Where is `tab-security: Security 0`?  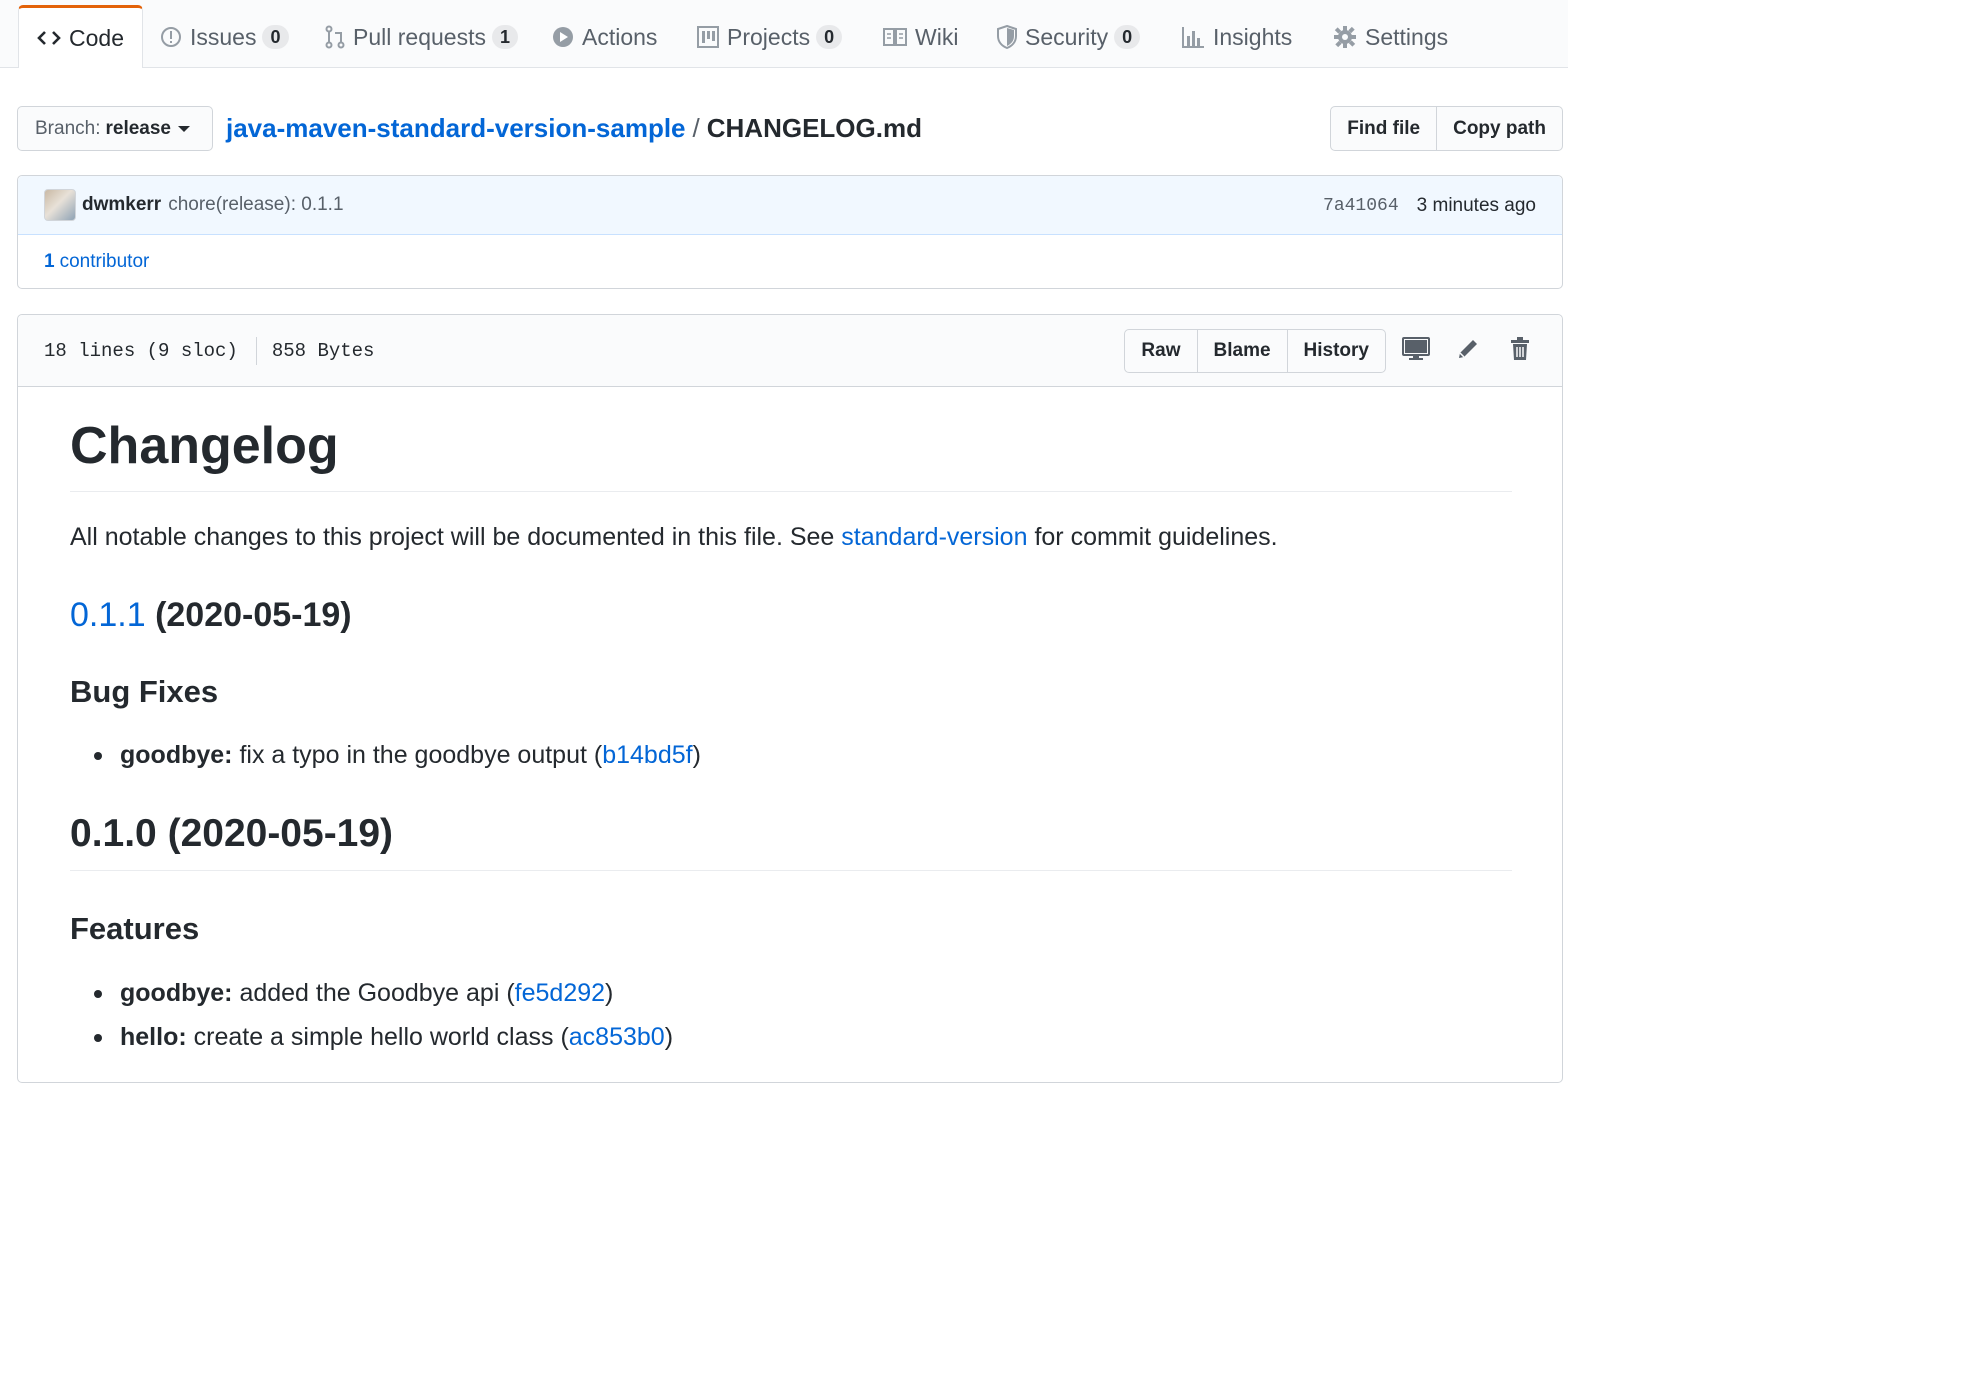 tab-security: Security 0 is located at coordinates (1069, 37).